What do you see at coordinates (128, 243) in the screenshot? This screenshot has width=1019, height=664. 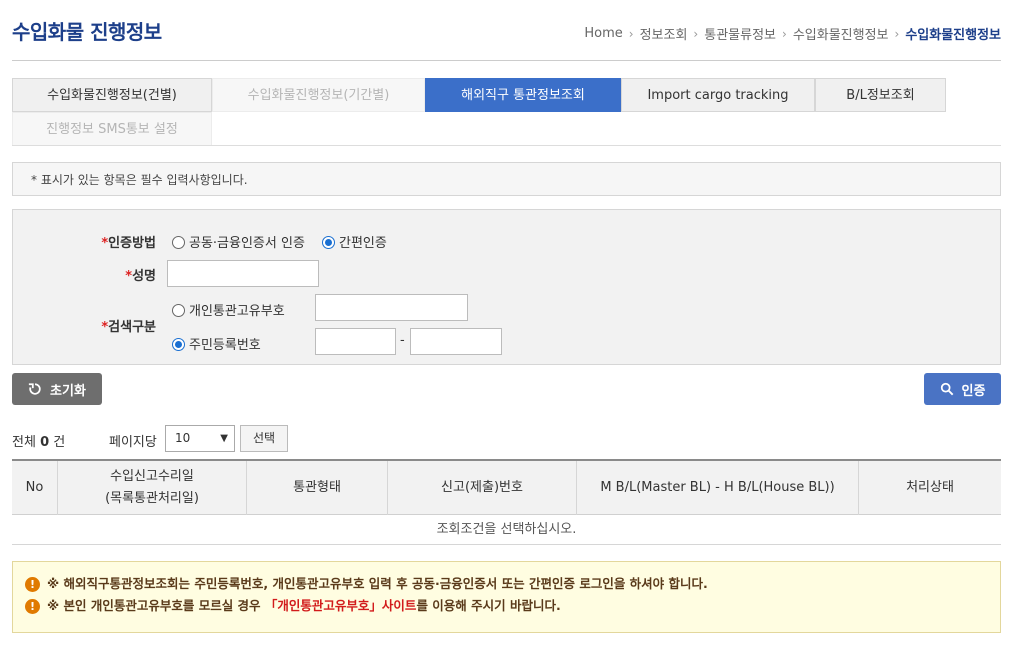 I see `auth-method-label: *인증방법` at bounding box center [128, 243].